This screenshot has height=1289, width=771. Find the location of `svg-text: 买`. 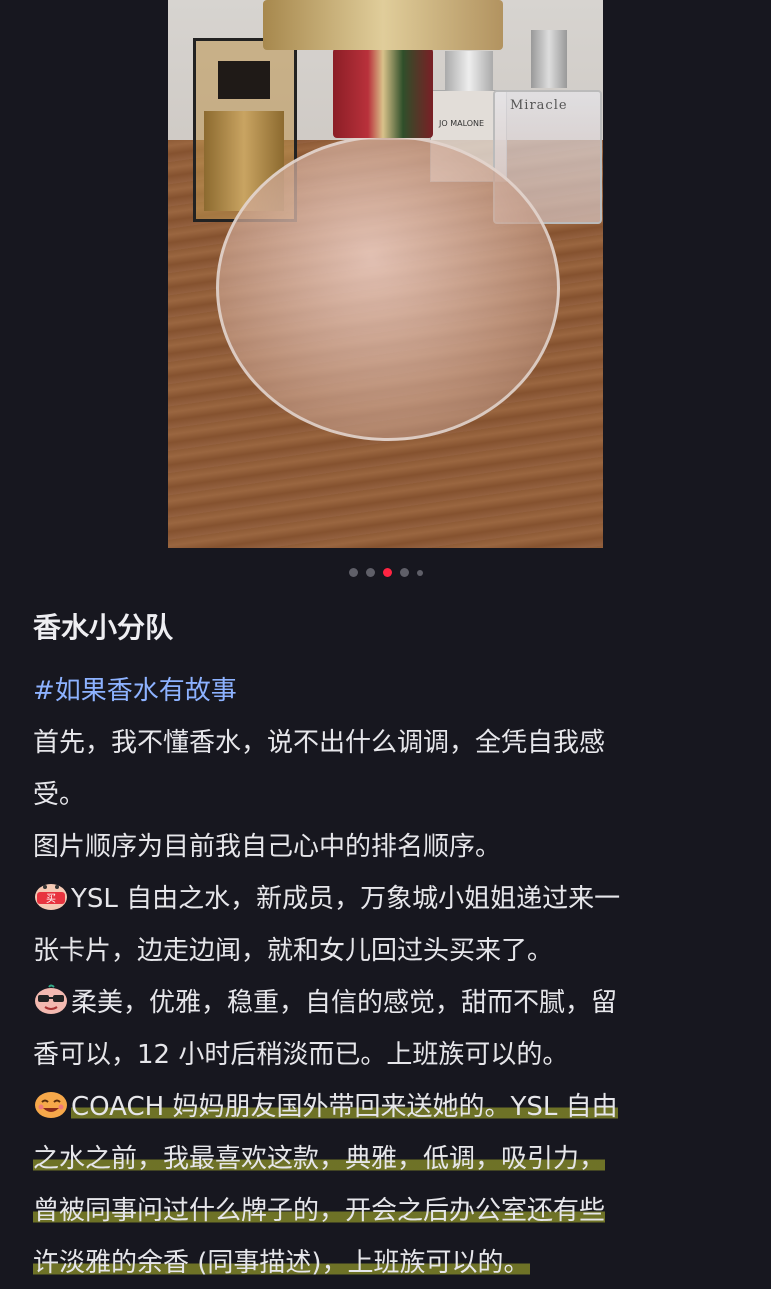

svg-text: 买 is located at coordinates (51, 899).